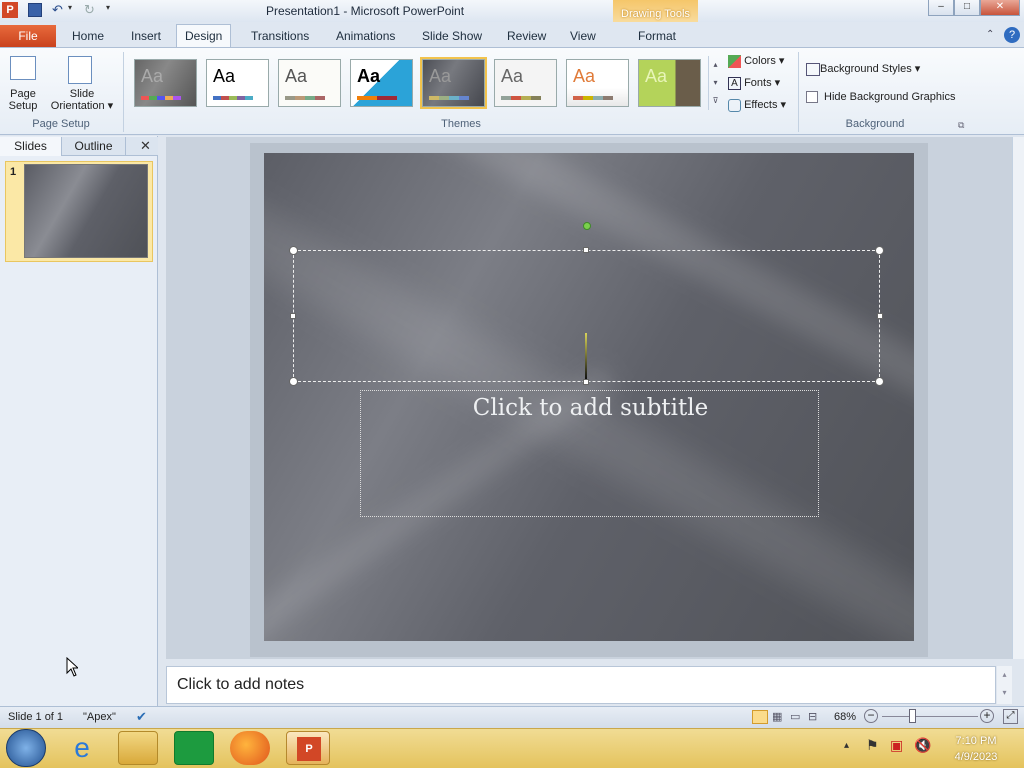 The width and height of the screenshot is (1024, 768). I want to click on theme-thumbnail-6: Aa, so click(525, 83).